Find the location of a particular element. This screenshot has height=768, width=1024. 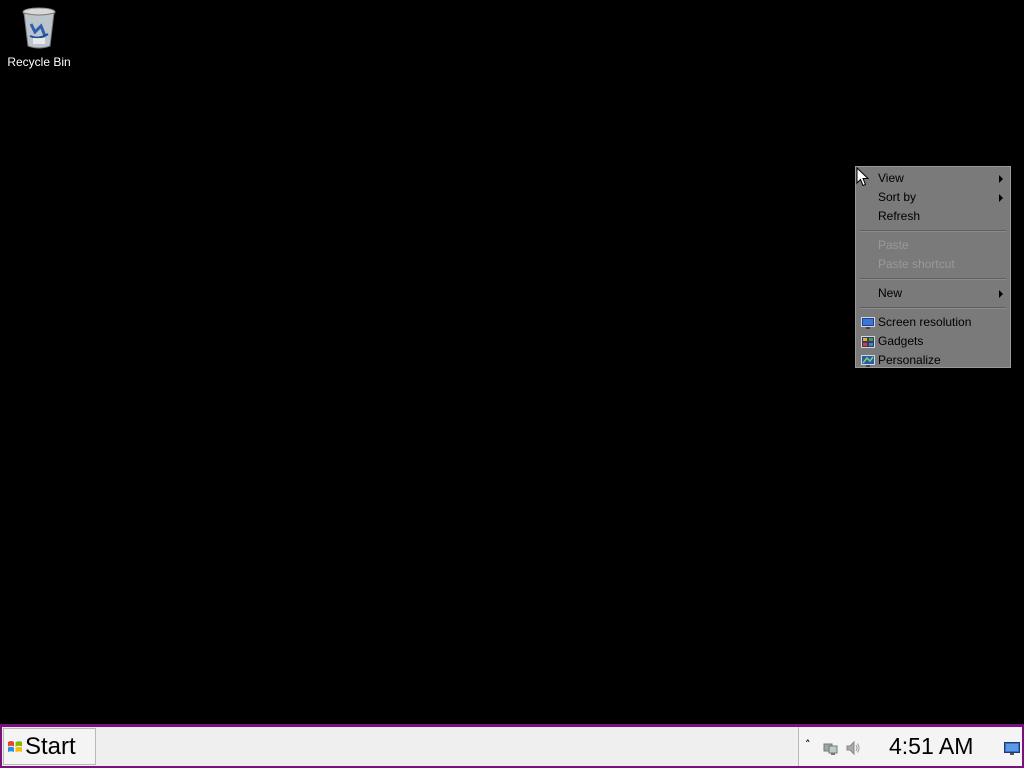

notification-area: ˄ 4:51 AM is located at coordinates (910, 746).